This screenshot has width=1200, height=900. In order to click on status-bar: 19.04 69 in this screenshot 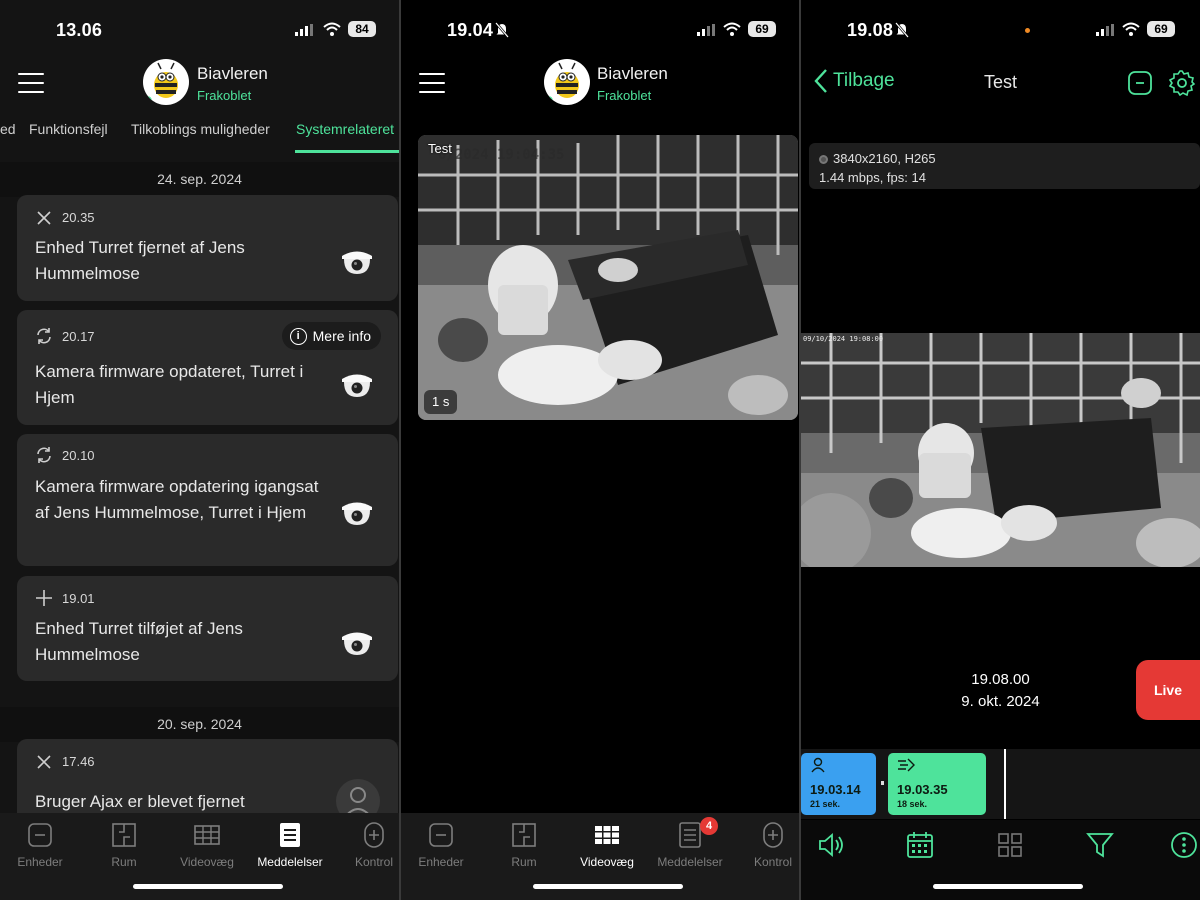, I will do `click(600, 30)`.